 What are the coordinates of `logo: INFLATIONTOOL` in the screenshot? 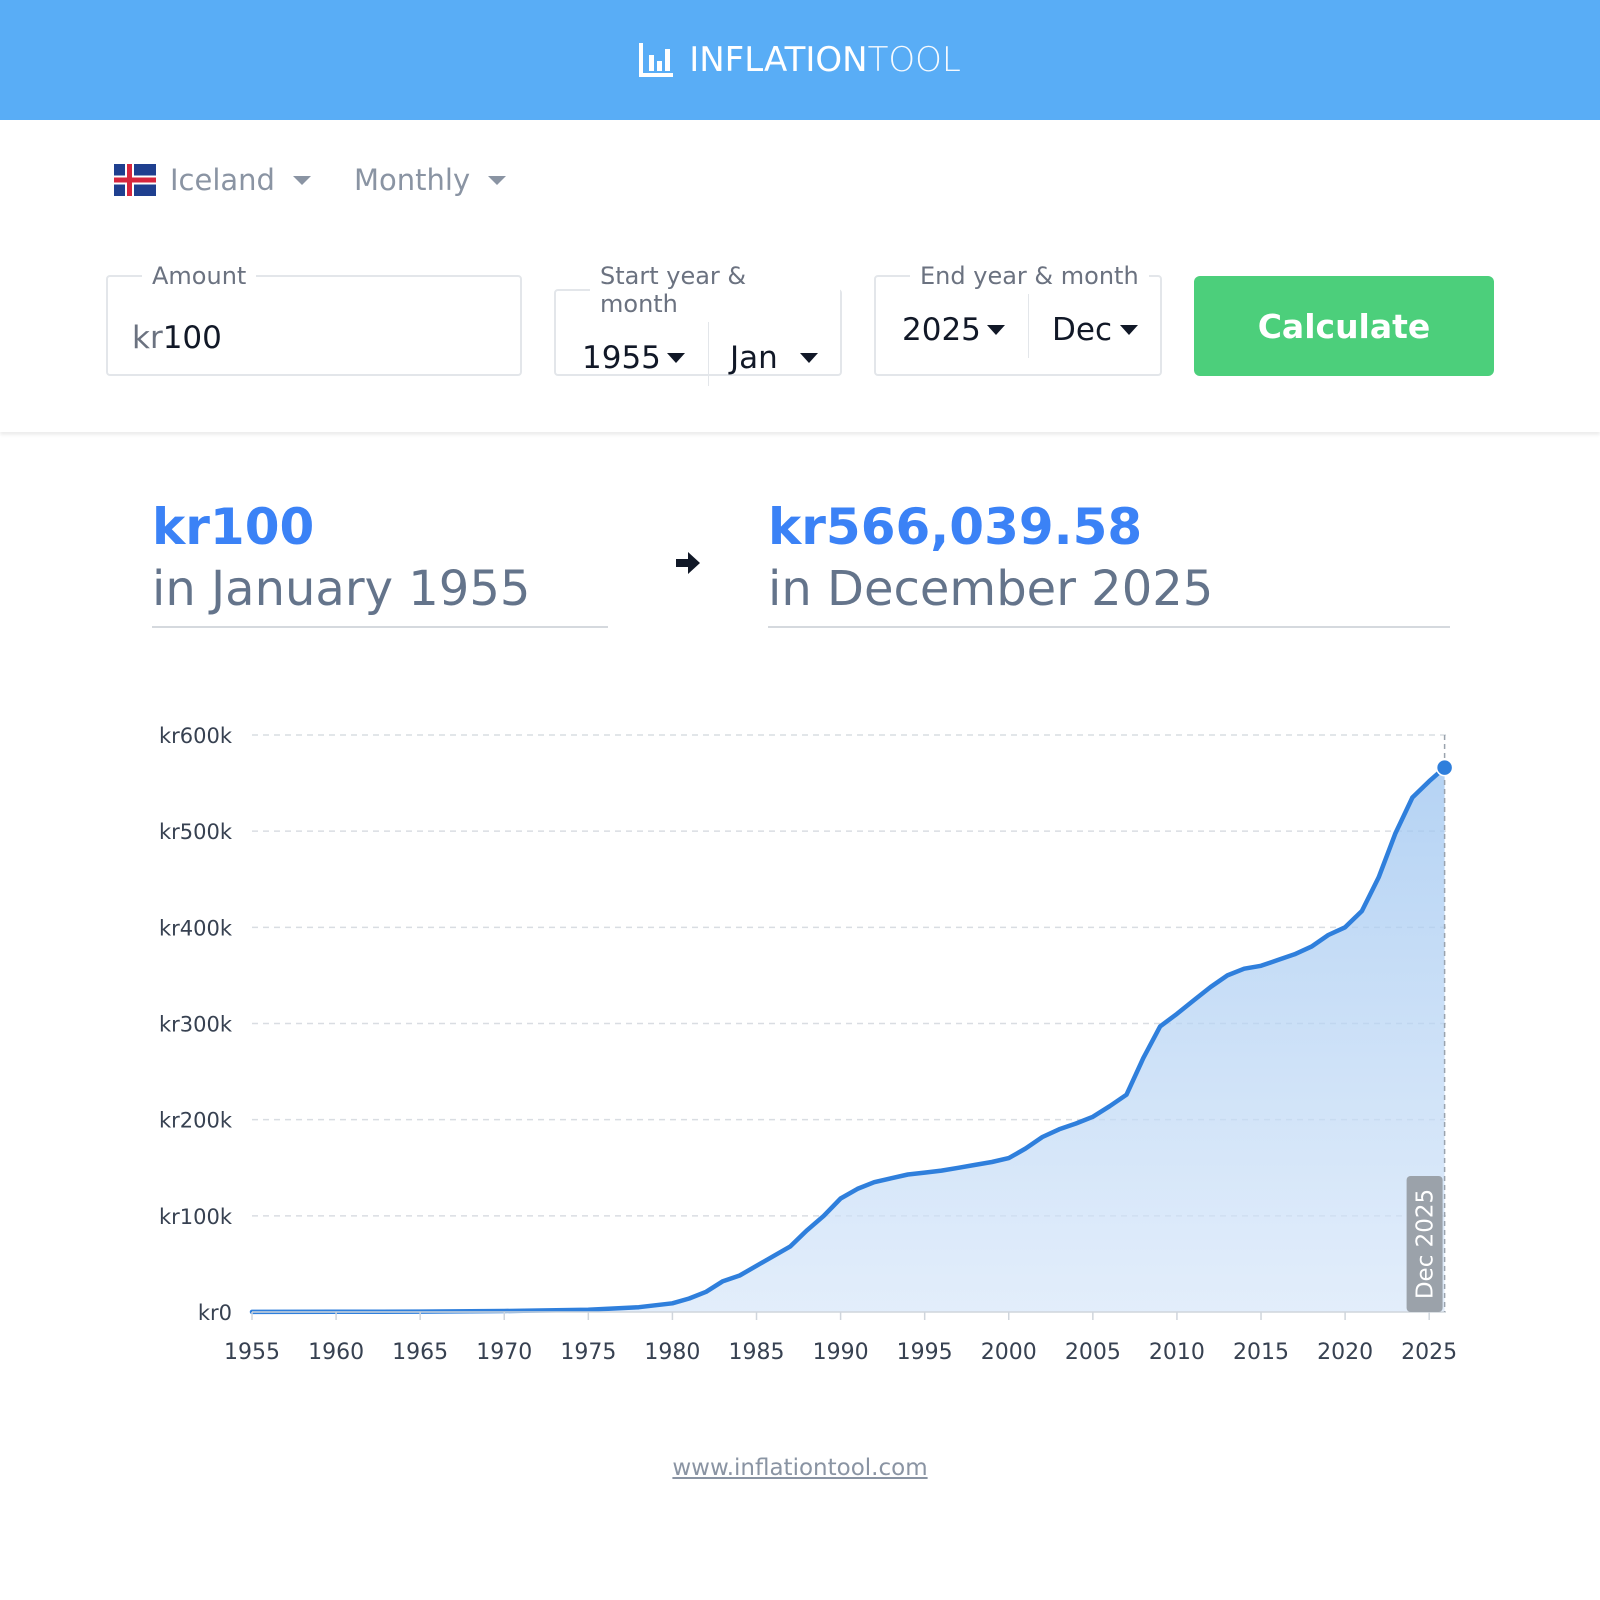 It's located at (800, 60).